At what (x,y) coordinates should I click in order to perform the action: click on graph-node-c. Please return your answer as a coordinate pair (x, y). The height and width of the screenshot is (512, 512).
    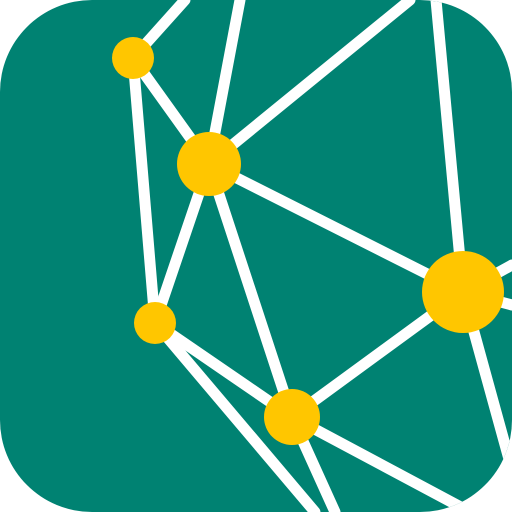
    Looking at the image, I should click on (155, 323).